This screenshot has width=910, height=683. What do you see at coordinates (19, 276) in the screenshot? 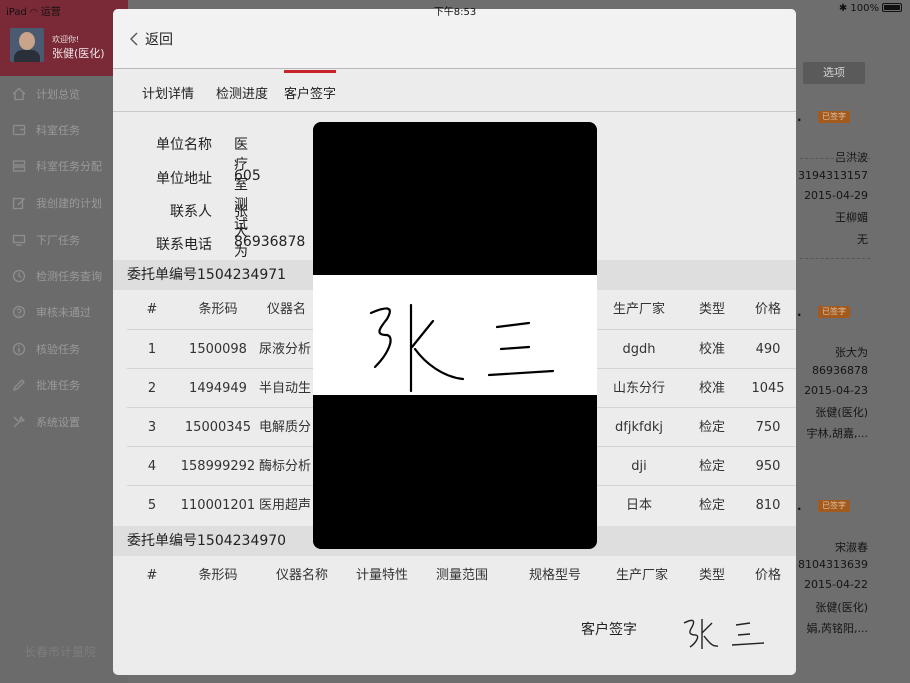
I see `clock-icon` at bounding box center [19, 276].